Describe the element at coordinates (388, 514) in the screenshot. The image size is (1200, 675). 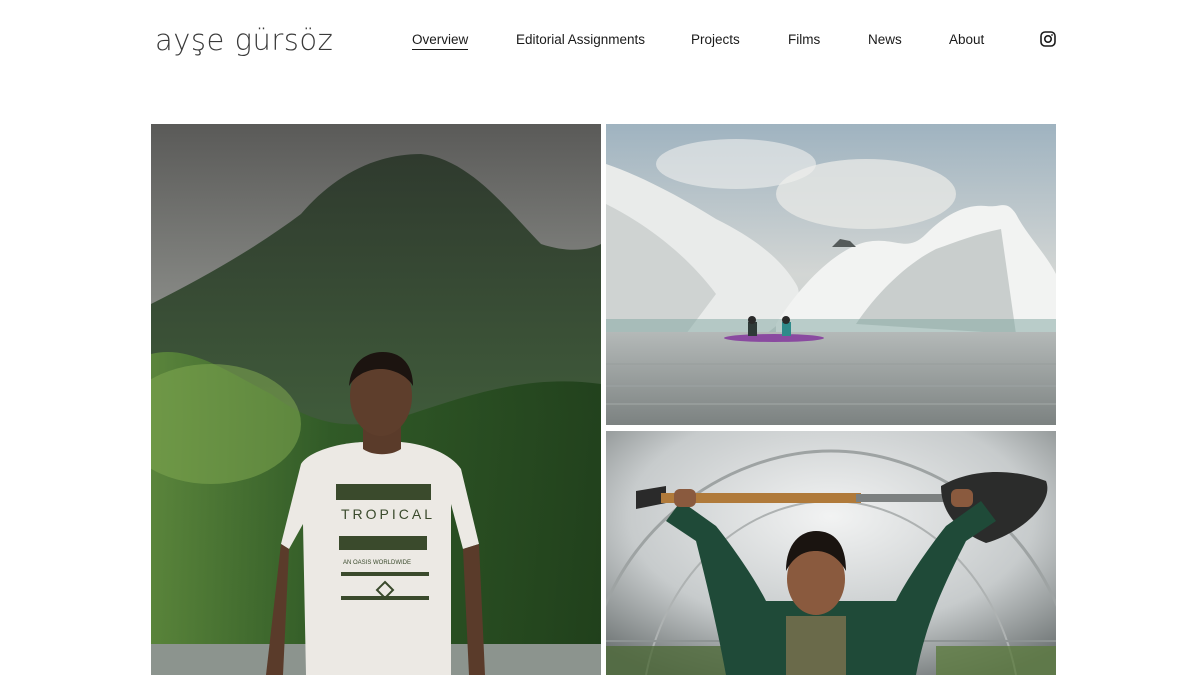
I see `shirt-text: TROPICAL` at that location.